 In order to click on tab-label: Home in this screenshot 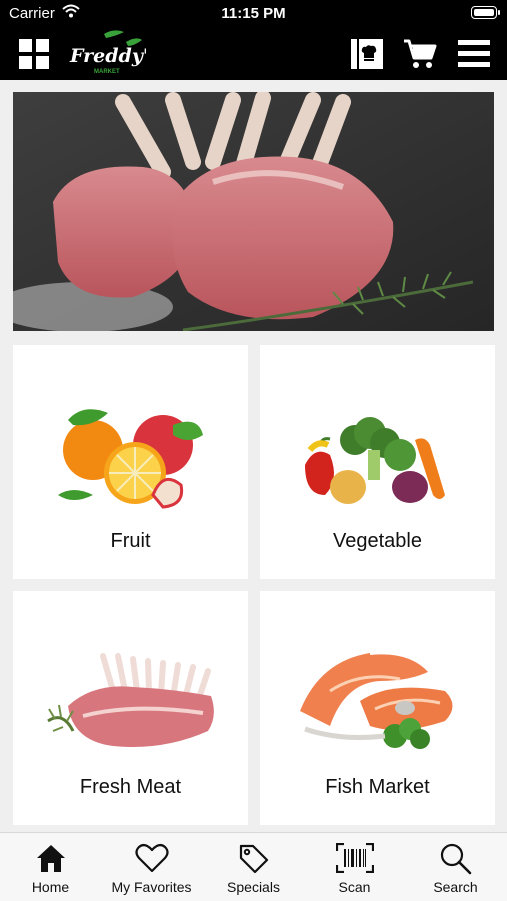, I will do `click(50, 887)`.